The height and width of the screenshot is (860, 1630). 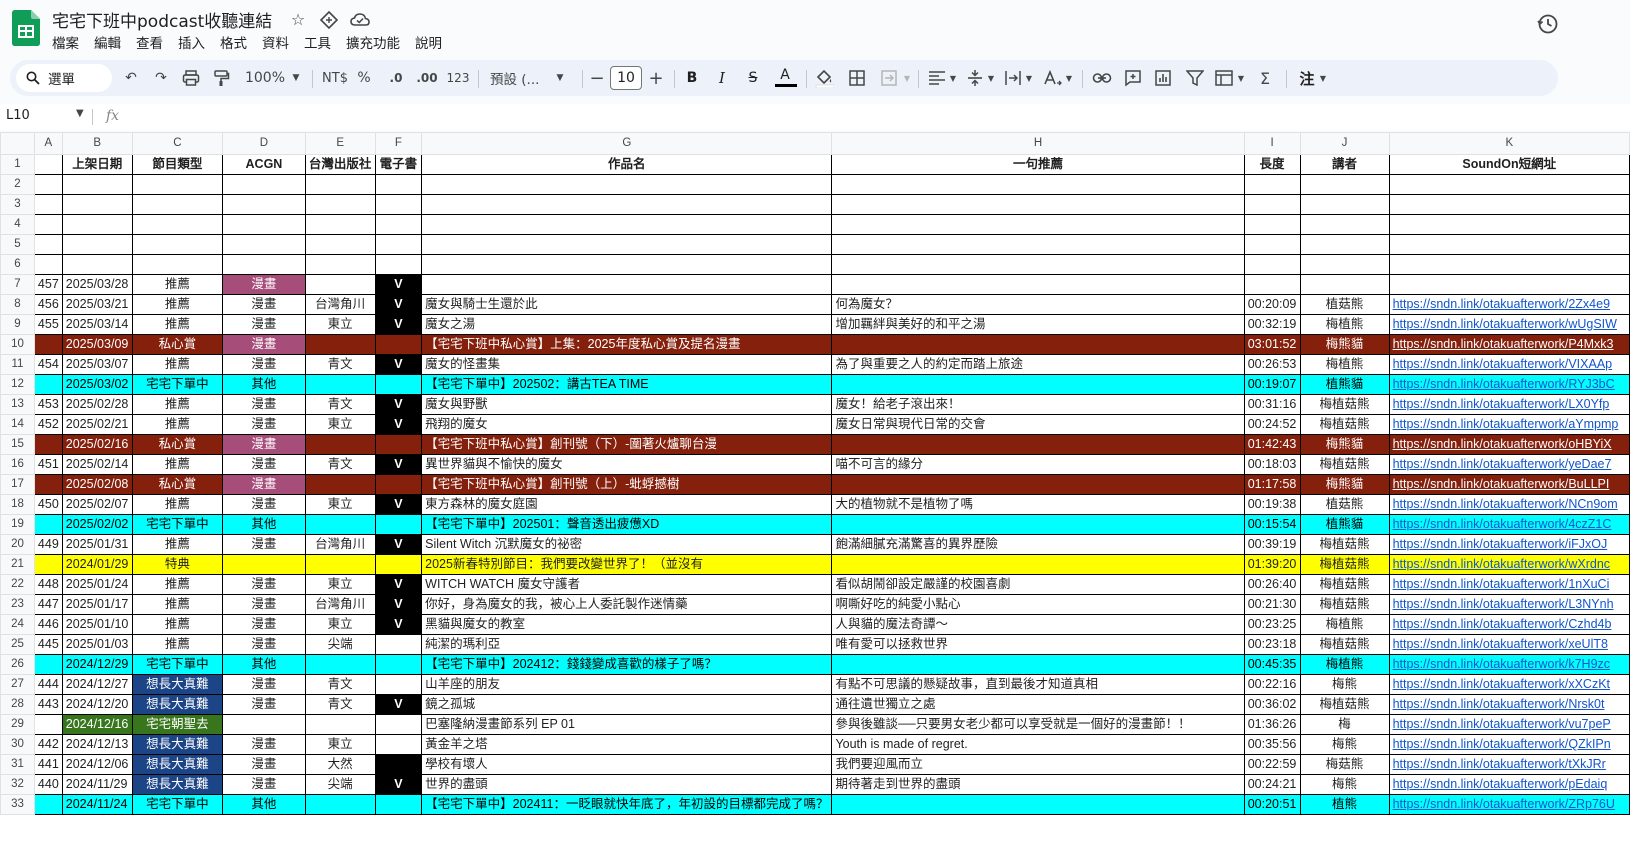 I want to click on cell-speakers: 梅熊貓, so click(x=1344, y=444).